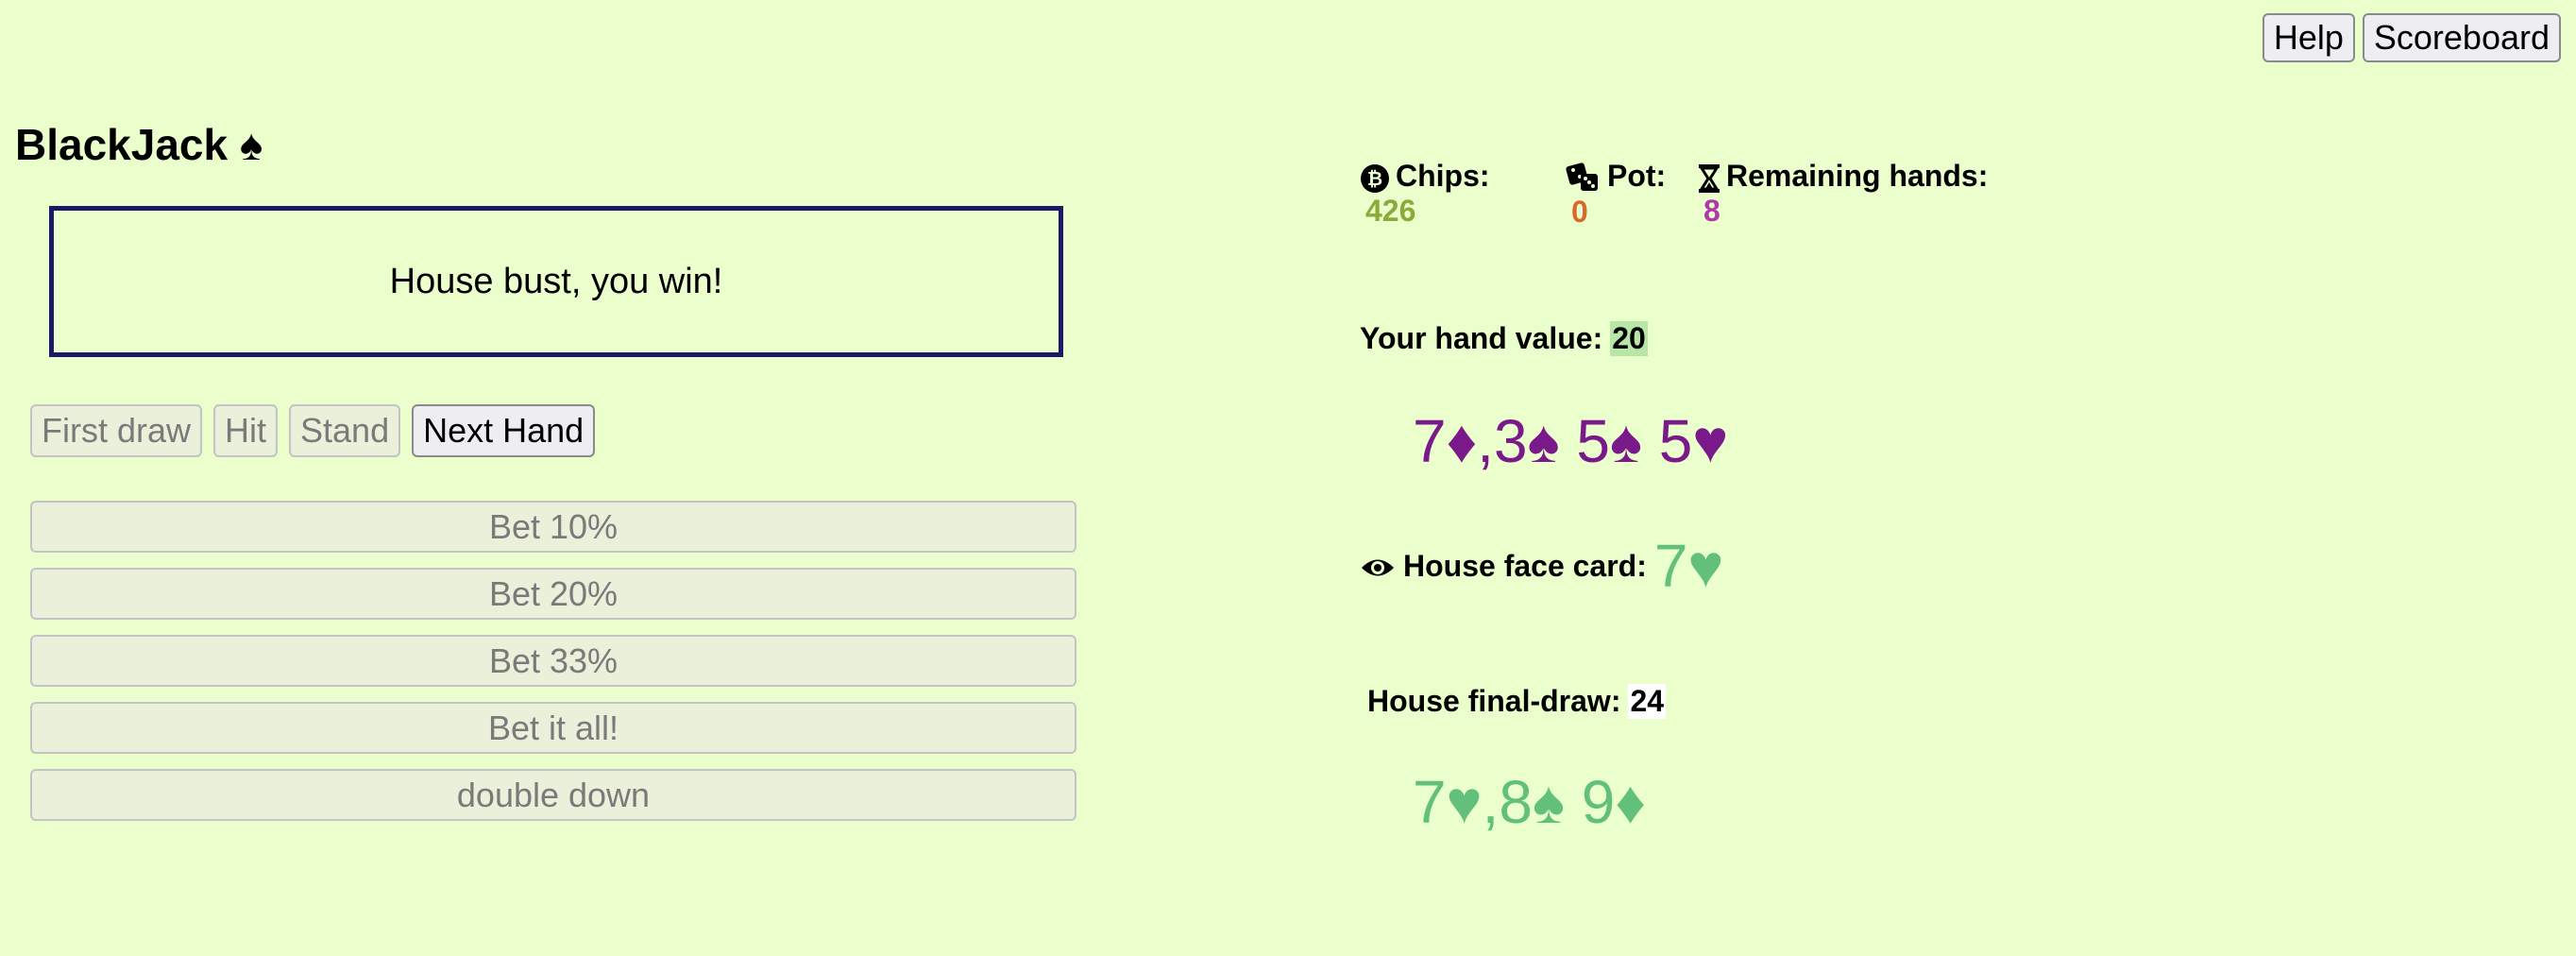 This screenshot has height=956, width=2576. Describe the element at coordinates (2308, 37) in the screenshot. I see `help-button: Help` at that location.